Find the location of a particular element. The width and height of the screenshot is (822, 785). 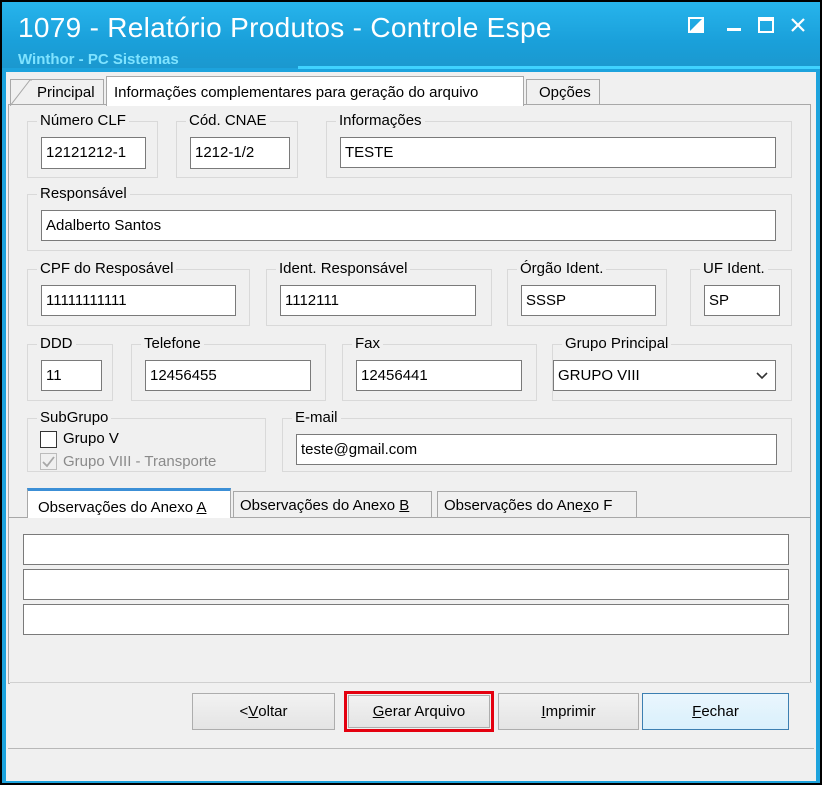

tab-obs-anexo-b: Observações do Anexo B is located at coordinates (332, 504).